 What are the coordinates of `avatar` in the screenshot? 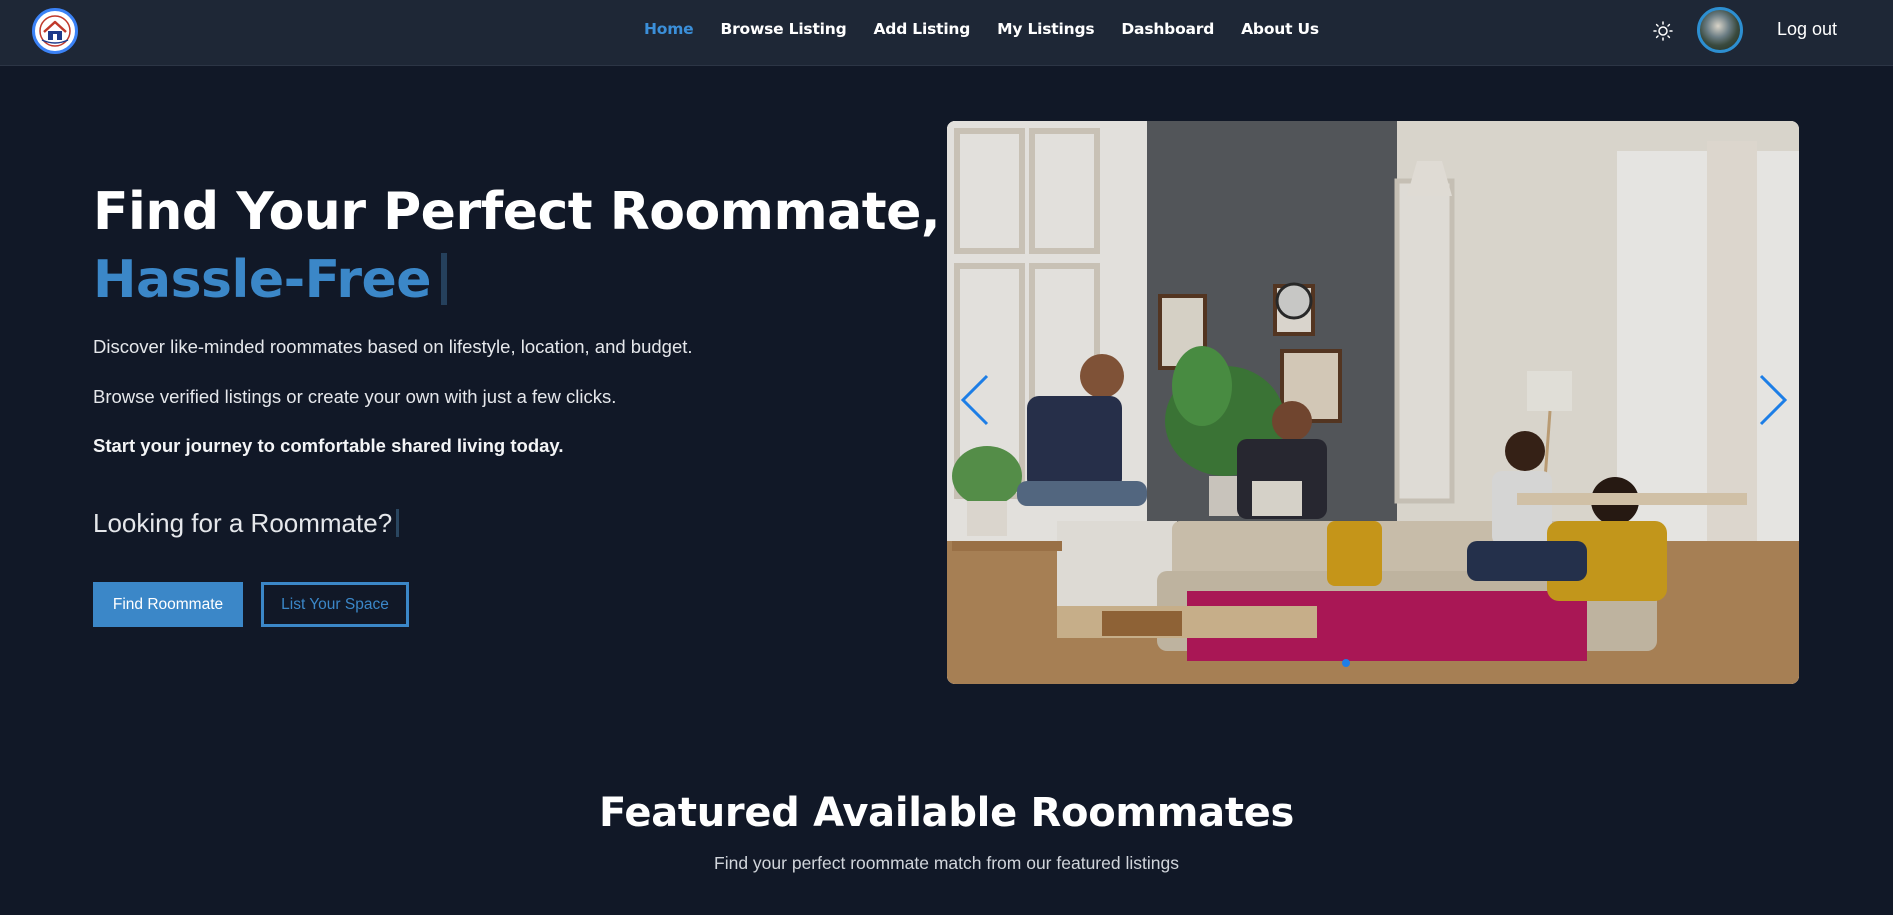 It's located at (1720, 30).